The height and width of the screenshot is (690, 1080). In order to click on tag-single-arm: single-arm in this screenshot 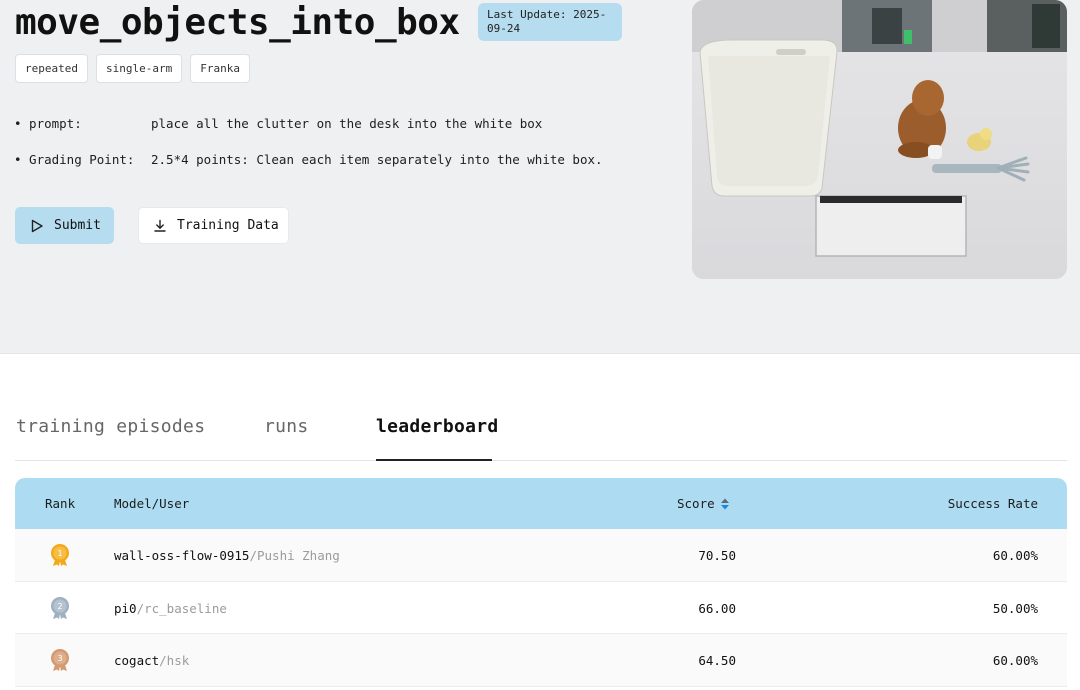, I will do `click(139, 68)`.